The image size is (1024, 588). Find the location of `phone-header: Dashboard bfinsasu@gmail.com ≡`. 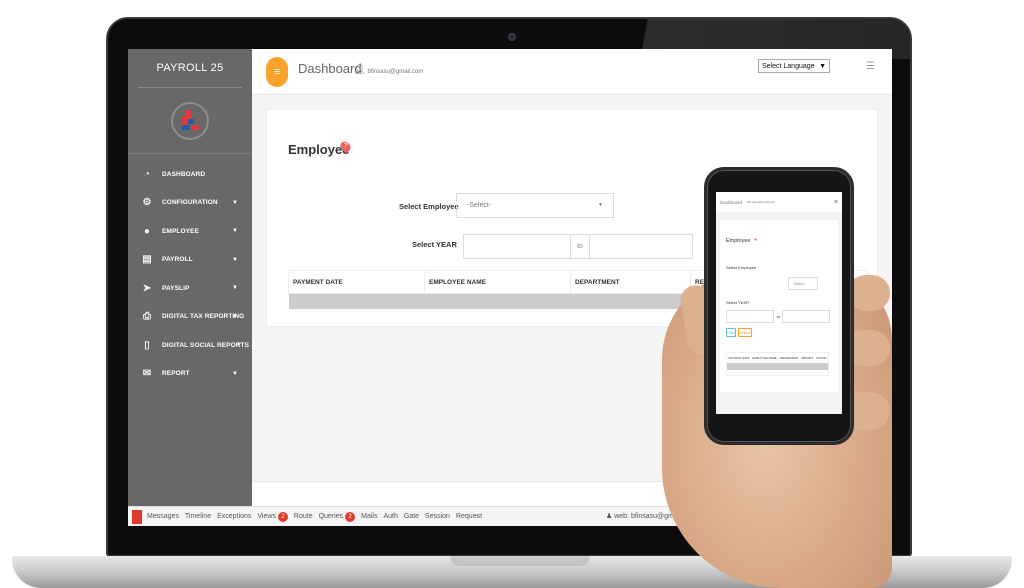

phone-header: Dashboard bfinsasu@gmail.com ≡ is located at coordinates (779, 202).